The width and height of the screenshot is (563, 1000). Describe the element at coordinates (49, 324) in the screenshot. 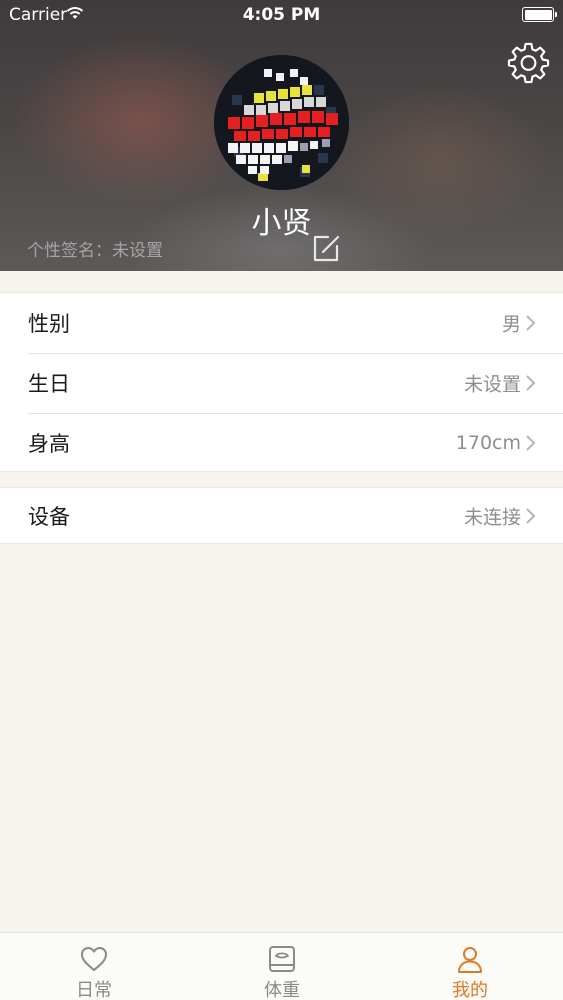

I see `gender-label: 性别` at that location.